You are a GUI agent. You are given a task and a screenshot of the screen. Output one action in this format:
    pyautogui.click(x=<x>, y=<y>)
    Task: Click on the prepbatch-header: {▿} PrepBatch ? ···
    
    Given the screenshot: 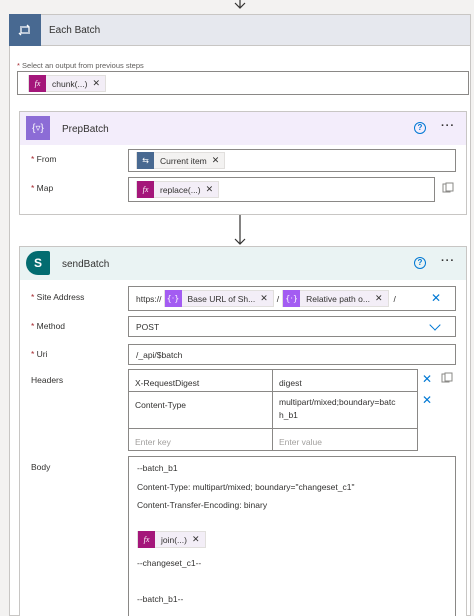 What is the action you would take?
    pyautogui.click(x=243, y=128)
    